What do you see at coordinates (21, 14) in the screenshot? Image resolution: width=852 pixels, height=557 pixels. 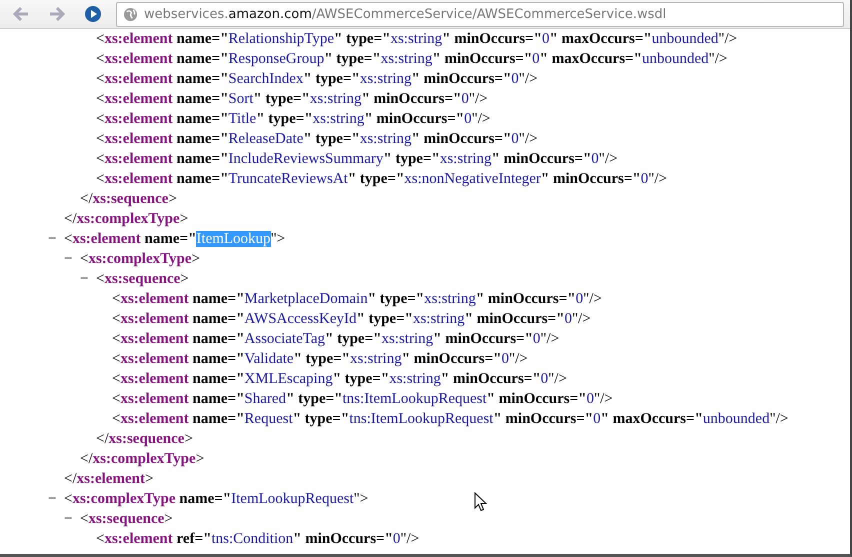 I see `back-arrow-icon` at bounding box center [21, 14].